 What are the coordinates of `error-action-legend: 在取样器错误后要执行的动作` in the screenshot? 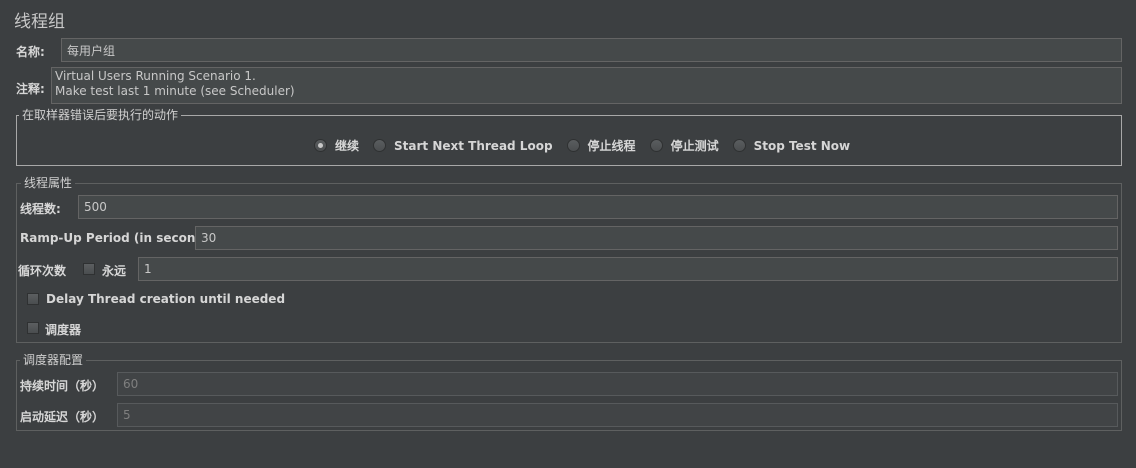 It's located at (100, 115).